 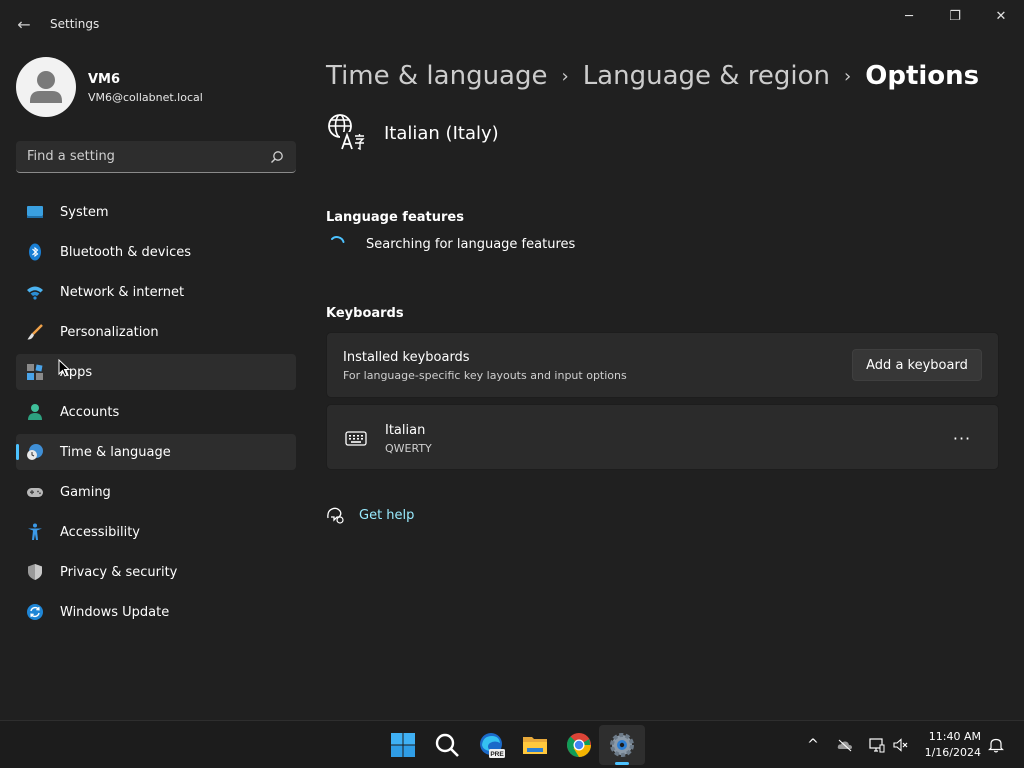 I want to click on sidebar-item-label: Personalization, so click(x=109, y=332).